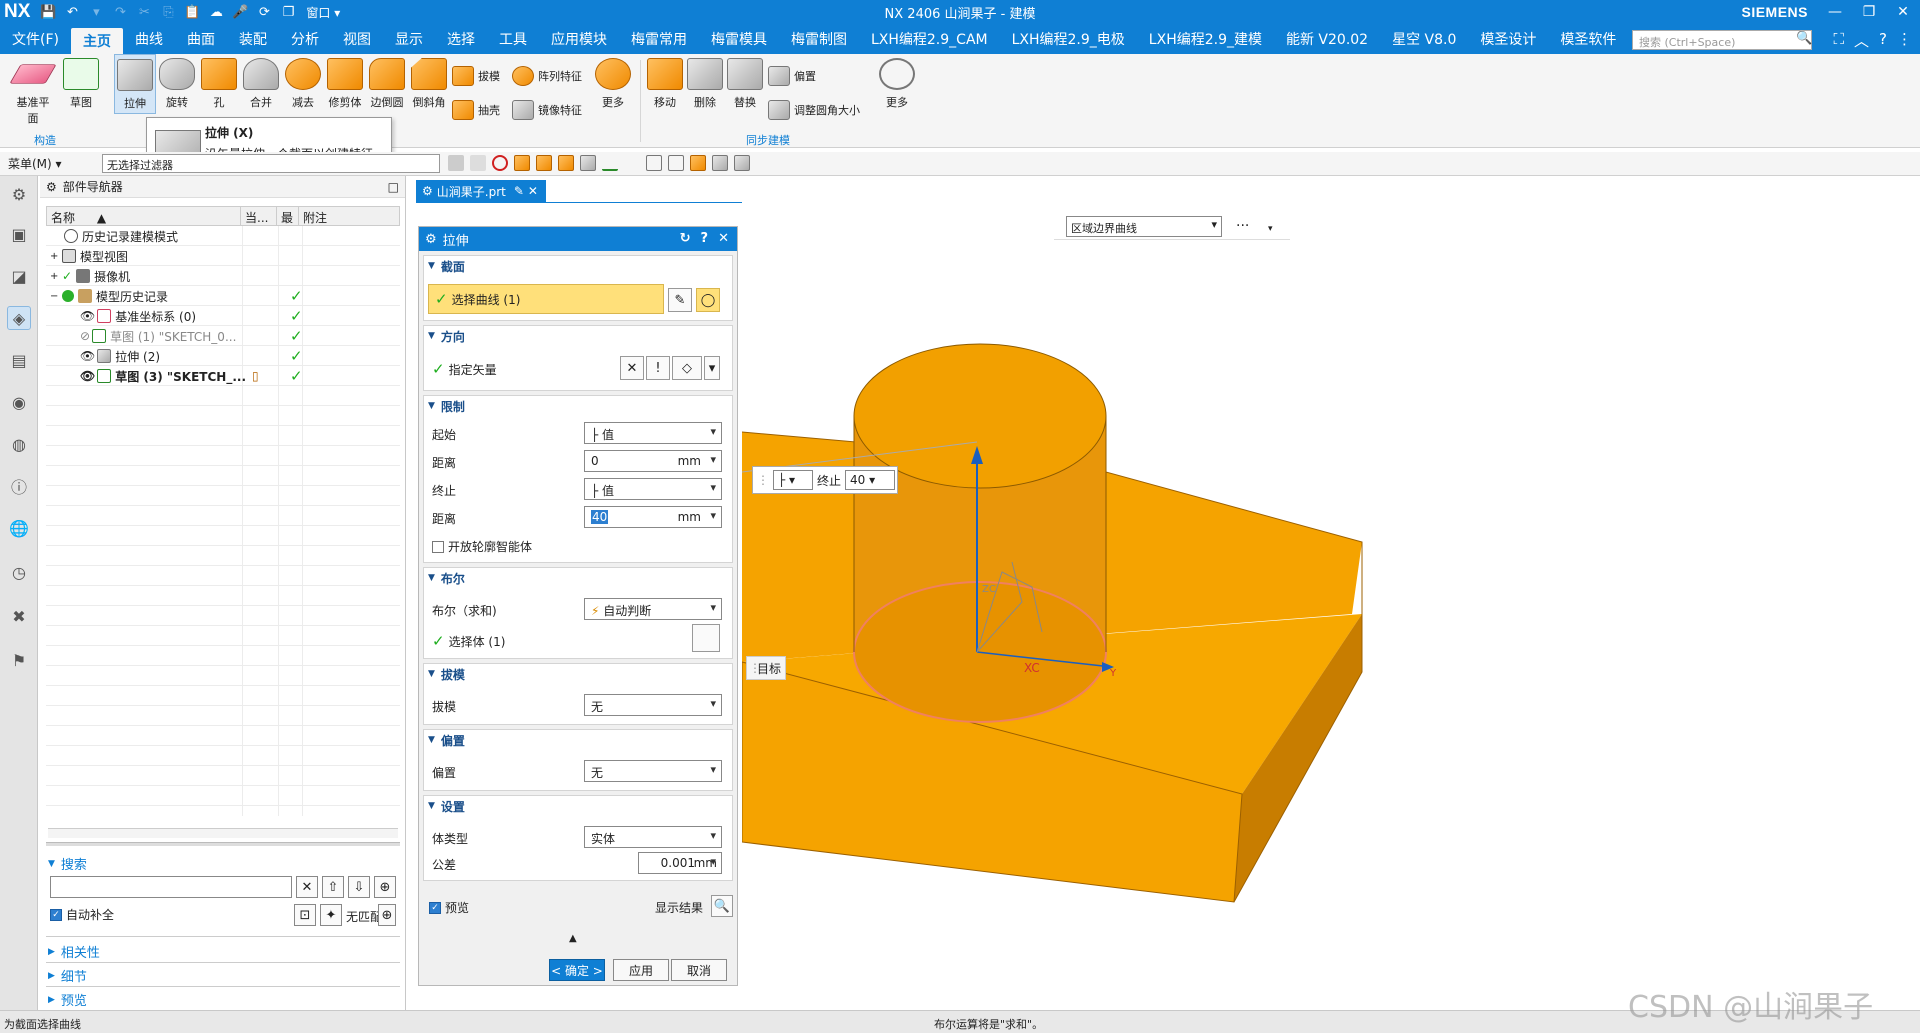  Describe the element at coordinates (720, 163) in the screenshot. I see `snap-face-icon` at that location.